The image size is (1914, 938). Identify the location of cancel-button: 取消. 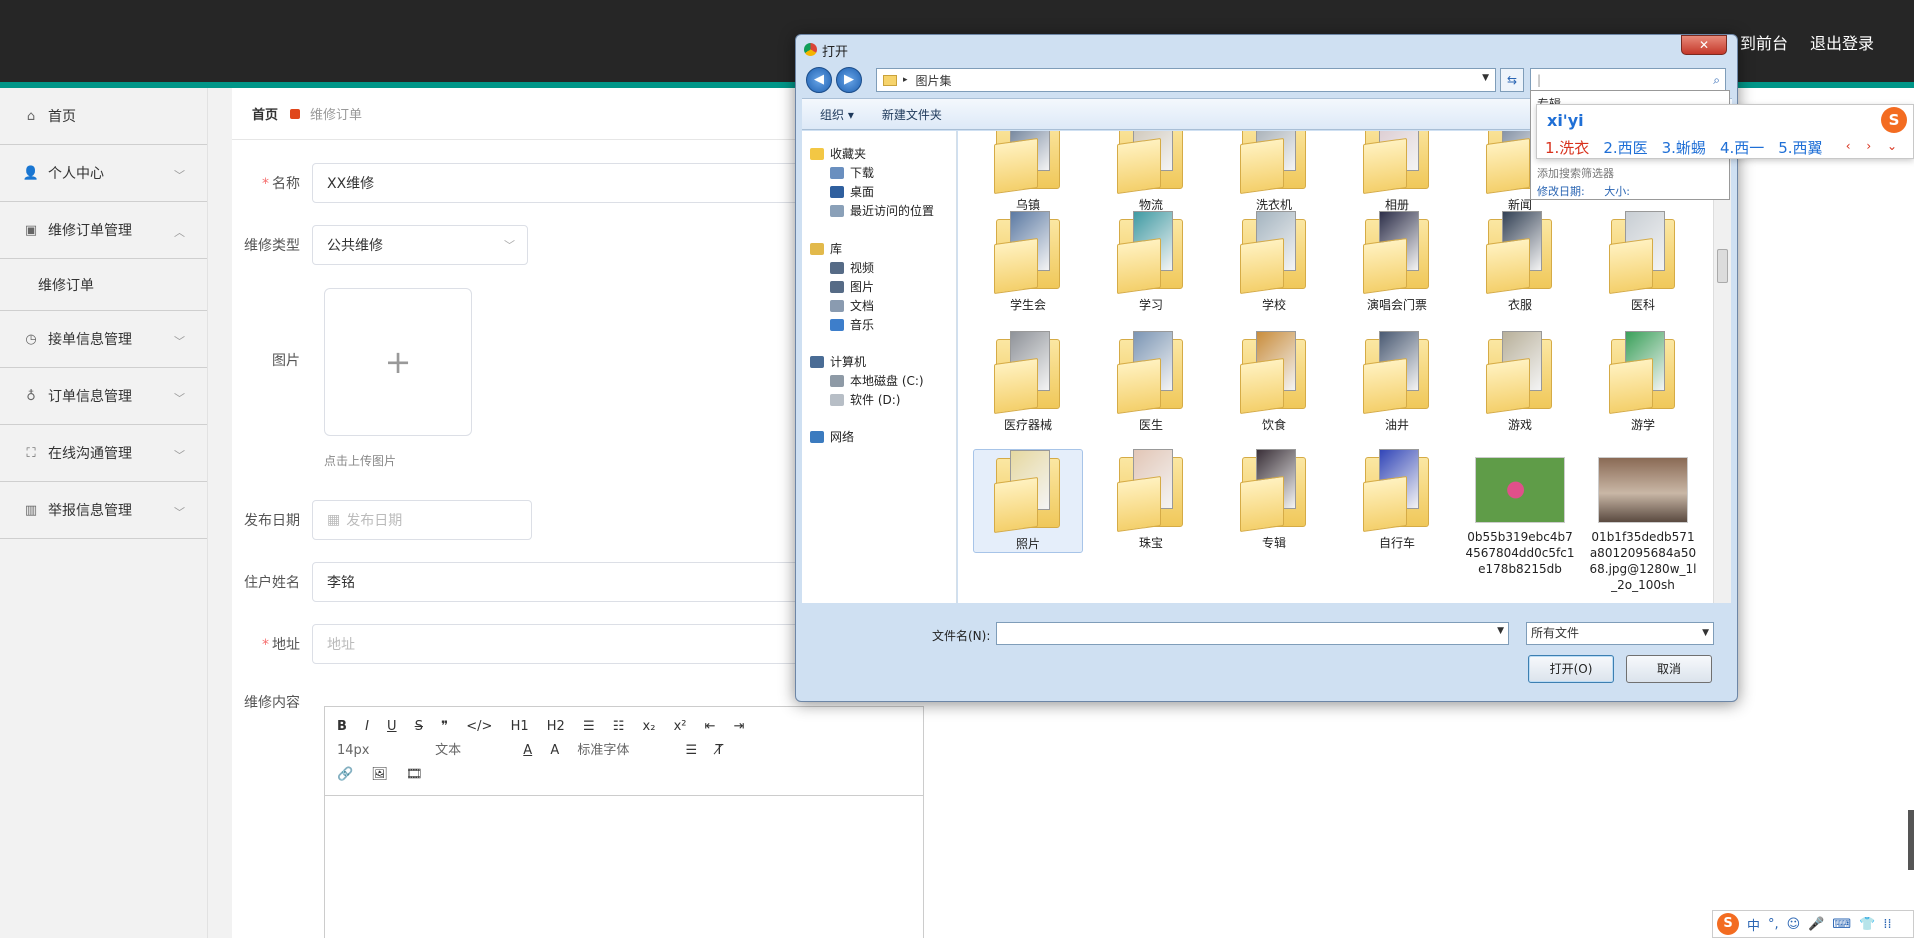
(1669, 669).